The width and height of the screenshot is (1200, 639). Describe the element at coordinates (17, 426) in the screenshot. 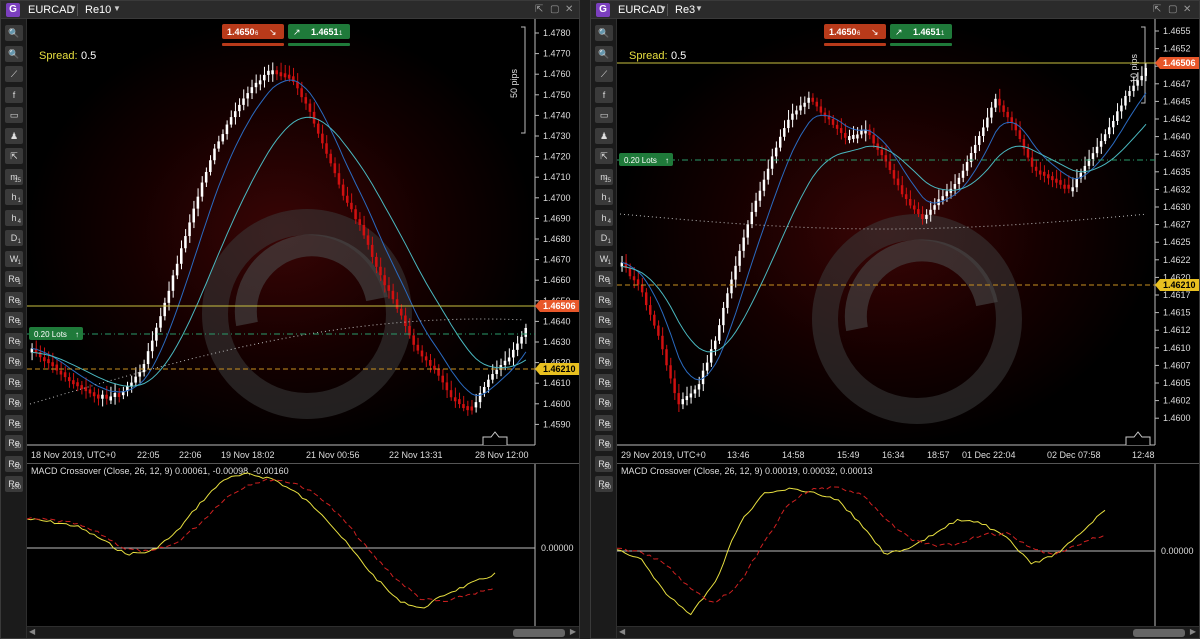

I see `toolbar-button-sublabel: 25` at that location.